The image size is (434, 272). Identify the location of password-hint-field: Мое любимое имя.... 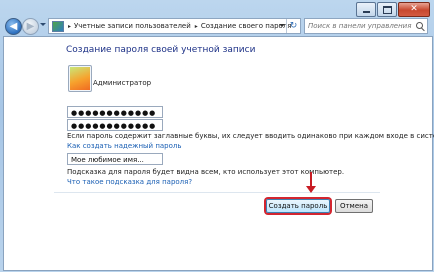
(115, 159).